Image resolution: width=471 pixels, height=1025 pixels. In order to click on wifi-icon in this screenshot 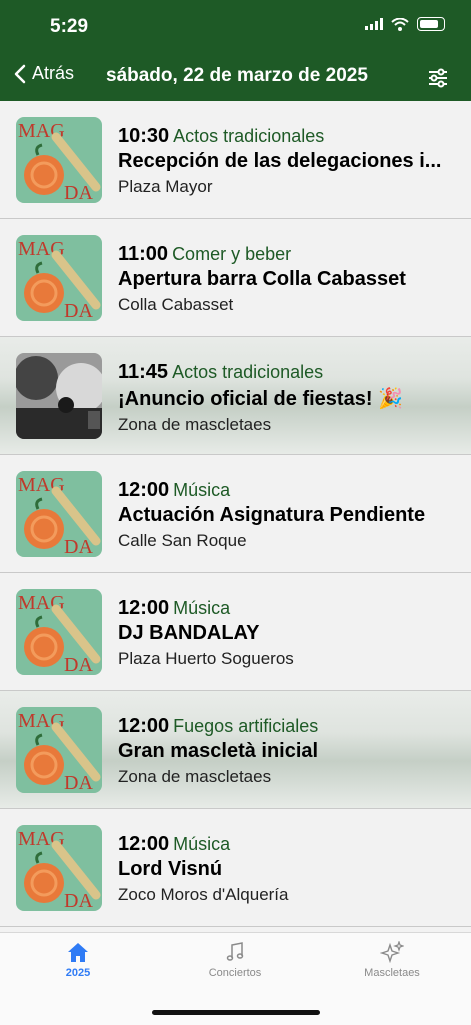, I will do `click(400, 24)`.